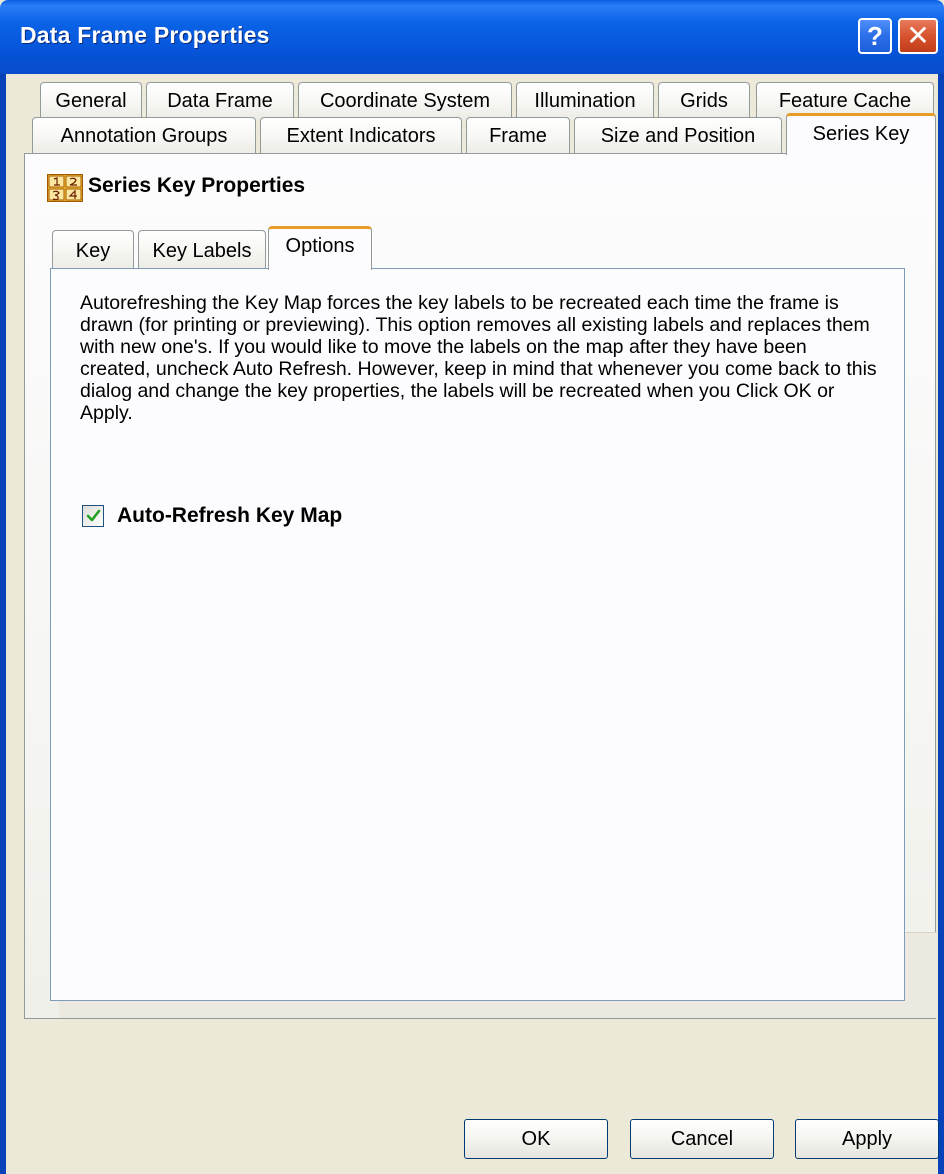 The height and width of the screenshot is (1174, 944). What do you see at coordinates (202, 250) in the screenshot?
I see `subtab-key-labels: Key Labels` at bounding box center [202, 250].